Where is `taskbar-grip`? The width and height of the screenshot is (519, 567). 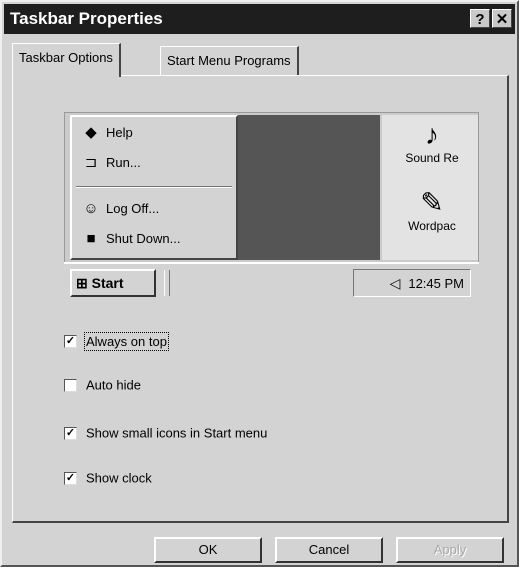 taskbar-grip is located at coordinates (167, 283).